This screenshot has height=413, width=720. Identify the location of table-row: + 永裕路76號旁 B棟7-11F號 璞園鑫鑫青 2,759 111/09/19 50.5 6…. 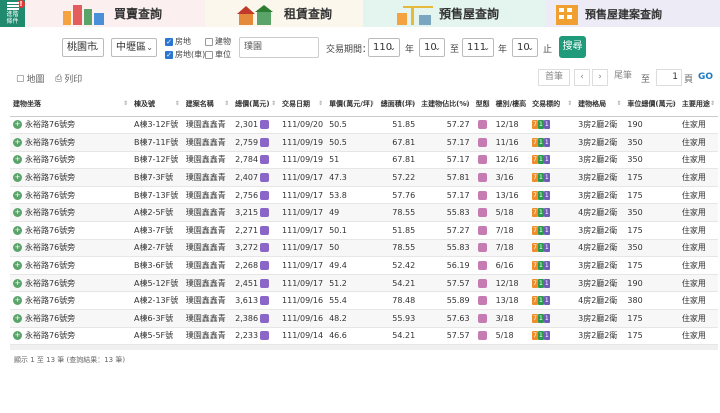
(364, 142).